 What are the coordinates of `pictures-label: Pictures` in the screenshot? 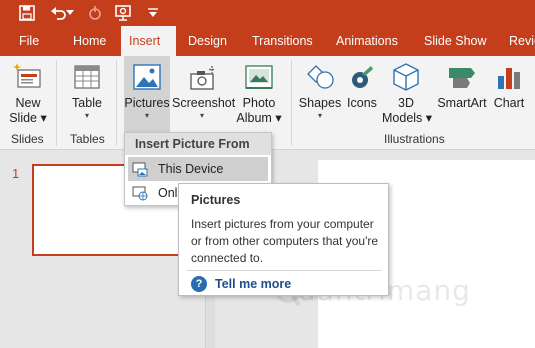 It's located at (147, 103).